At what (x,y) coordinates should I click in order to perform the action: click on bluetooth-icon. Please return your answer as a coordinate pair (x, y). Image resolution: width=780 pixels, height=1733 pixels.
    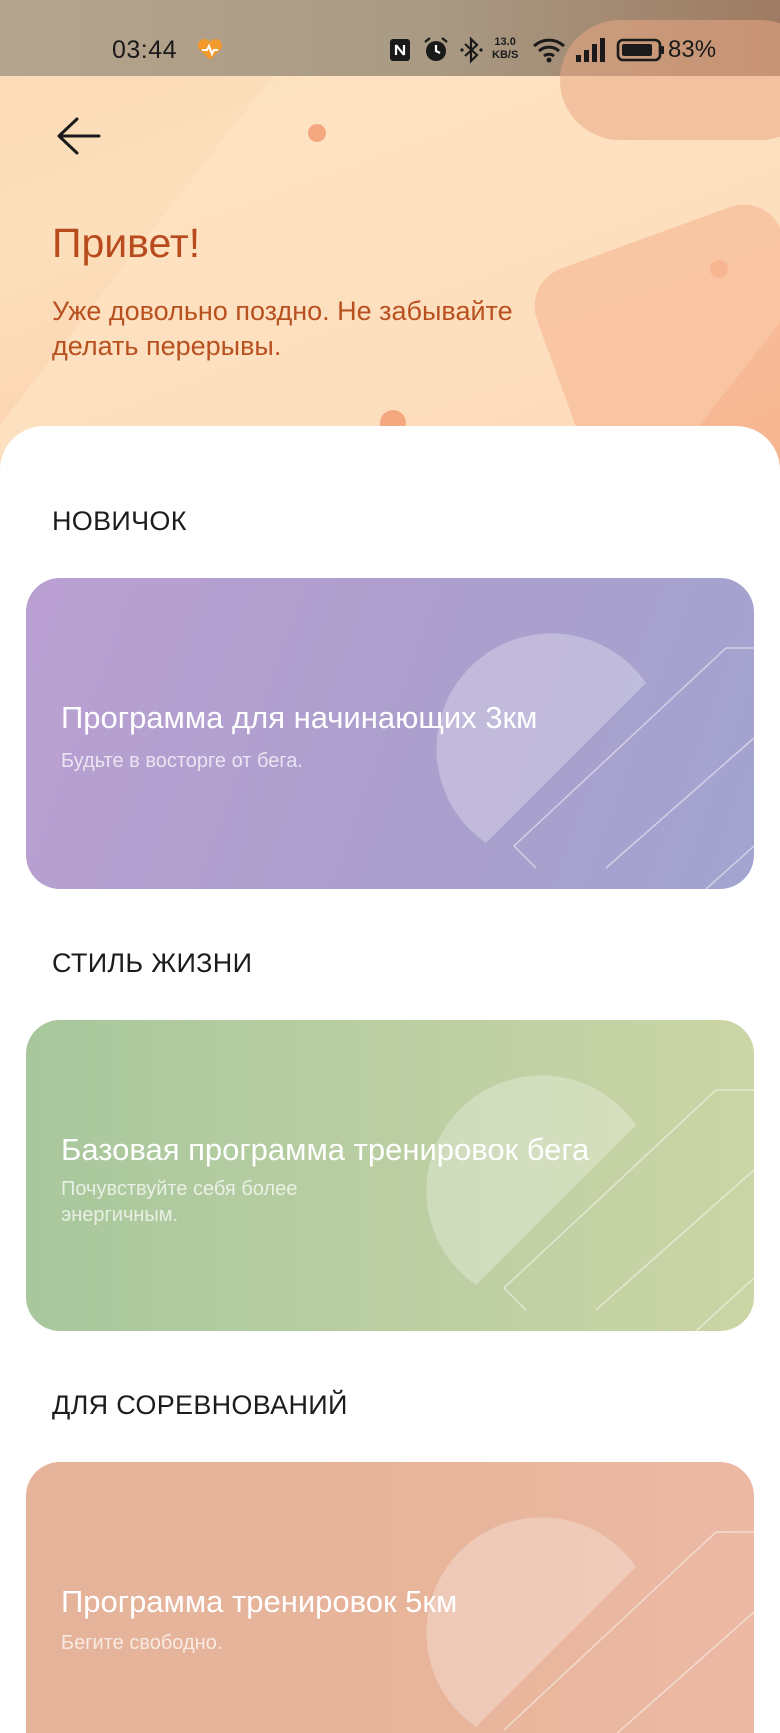
    Looking at the image, I should click on (471, 50).